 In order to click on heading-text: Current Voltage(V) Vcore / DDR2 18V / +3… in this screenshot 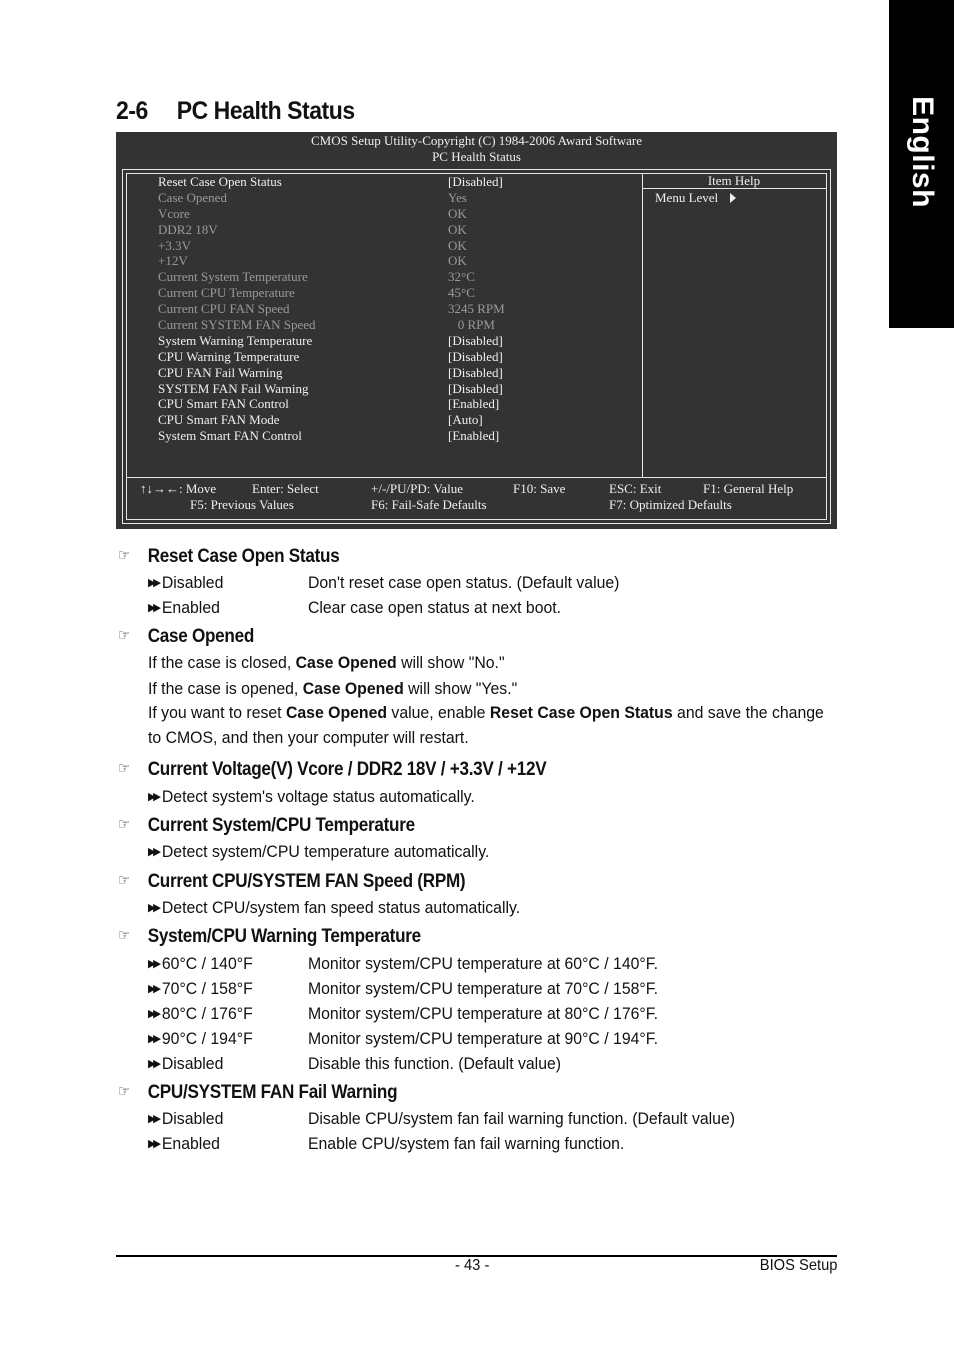, I will do `click(347, 769)`.